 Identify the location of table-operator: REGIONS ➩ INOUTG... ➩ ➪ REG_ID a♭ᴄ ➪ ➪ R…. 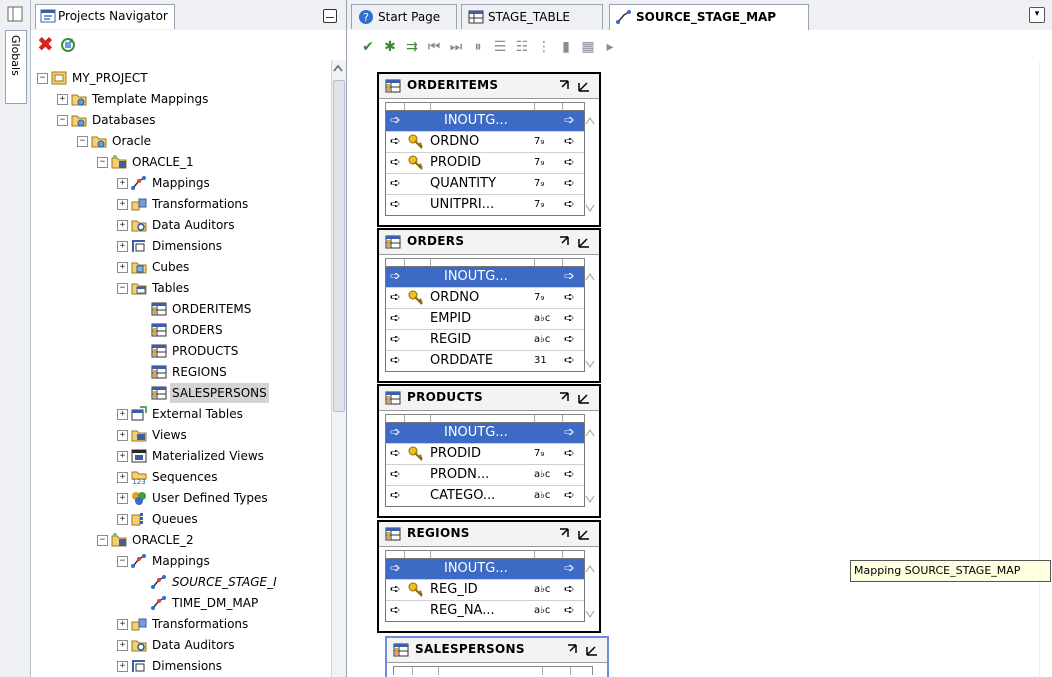
(489, 576).